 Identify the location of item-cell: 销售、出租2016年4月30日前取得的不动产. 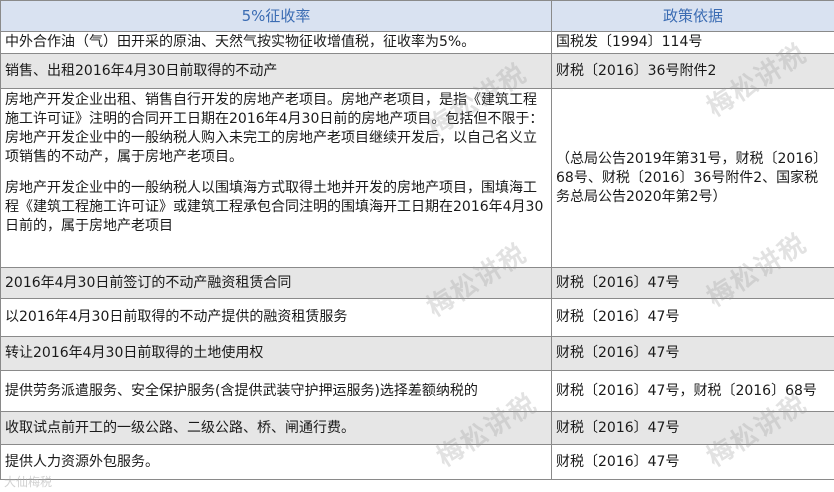
(276, 71).